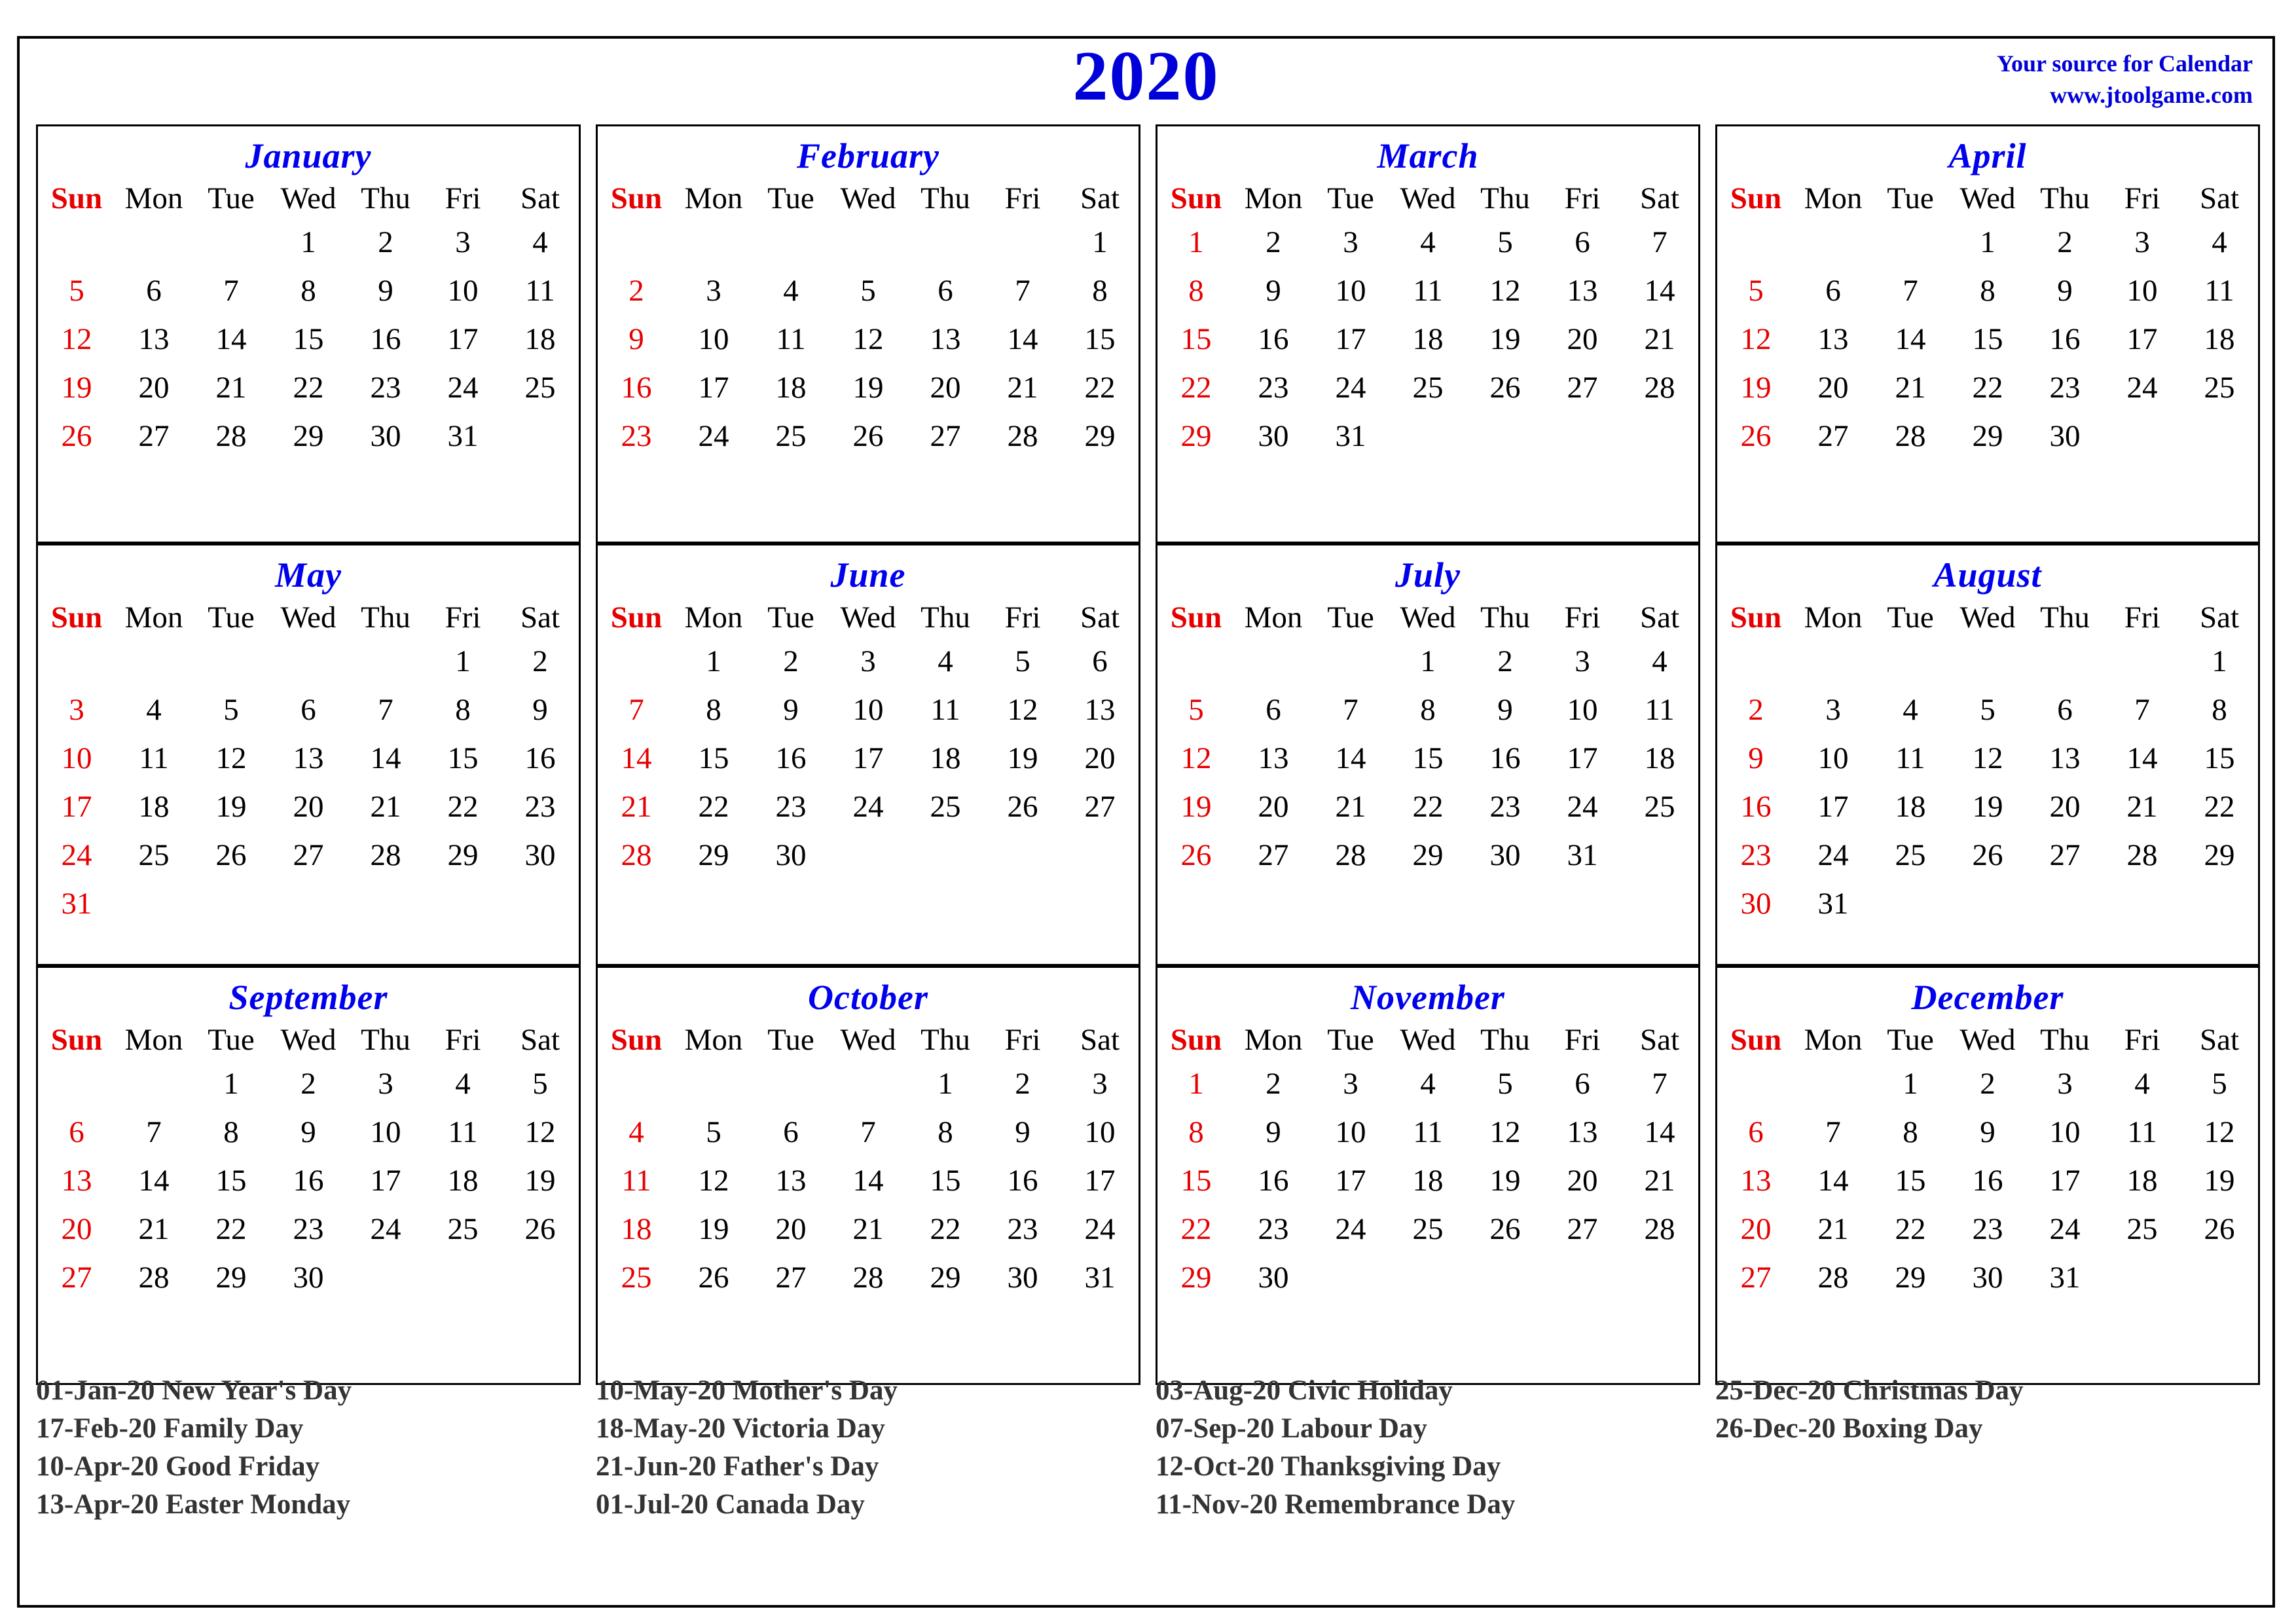  I want to click on day-cell: 17, so click(868, 758).